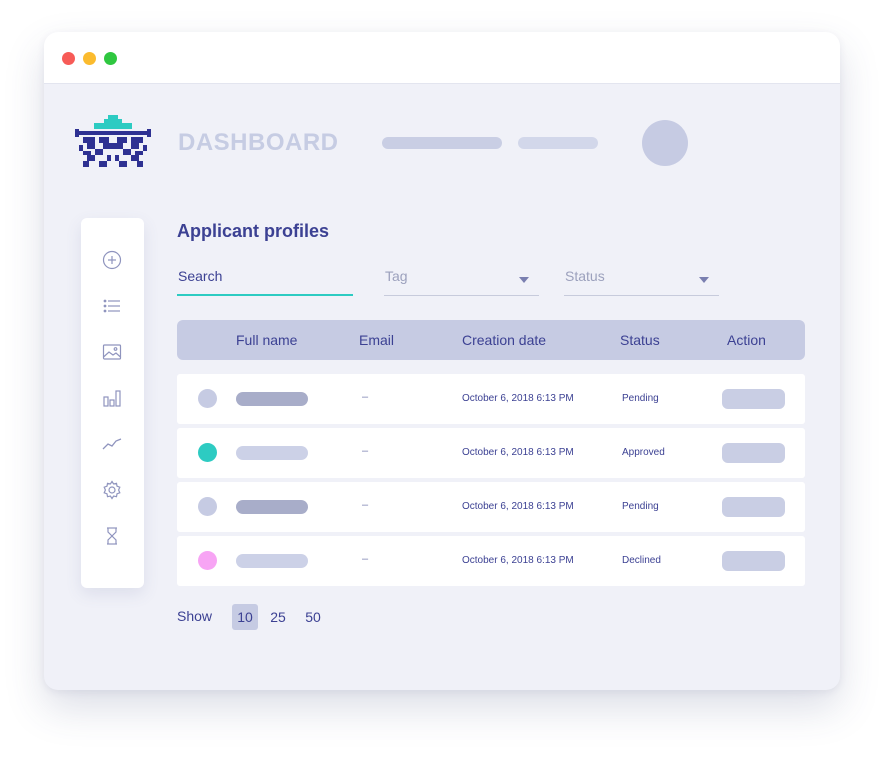 Image resolution: width=884 pixels, height=774 pixels. Describe the element at coordinates (442, 58) in the screenshot. I see `title-bar` at that location.